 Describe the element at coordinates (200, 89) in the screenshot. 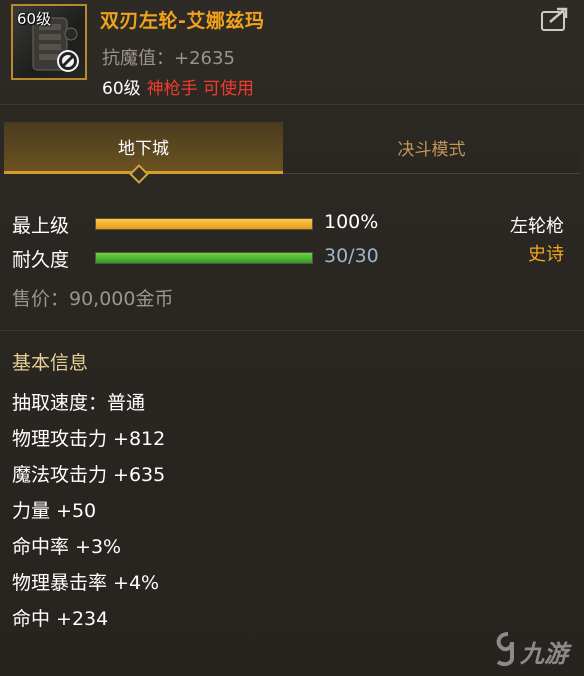

I see `required-class: 神枪手 可使用` at that location.